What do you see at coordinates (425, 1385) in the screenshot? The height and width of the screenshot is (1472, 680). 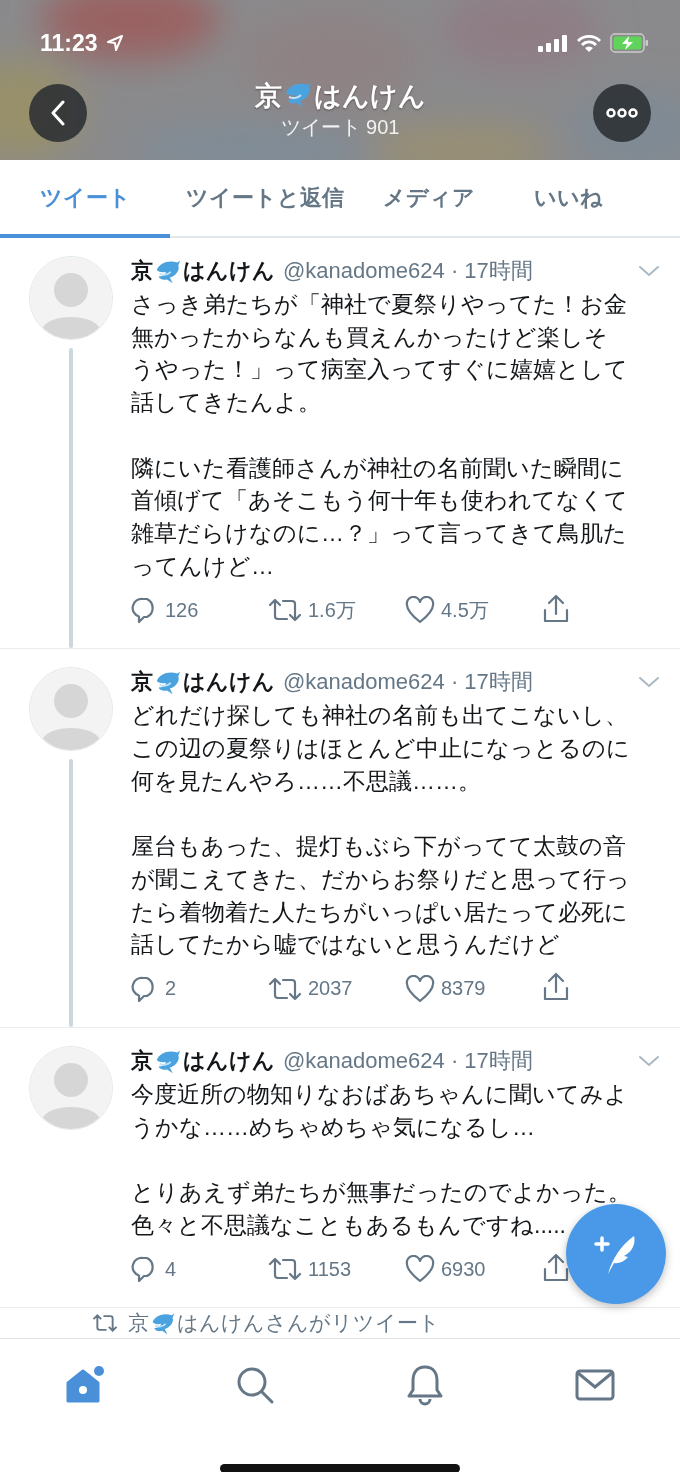 I see `bell-icon` at bounding box center [425, 1385].